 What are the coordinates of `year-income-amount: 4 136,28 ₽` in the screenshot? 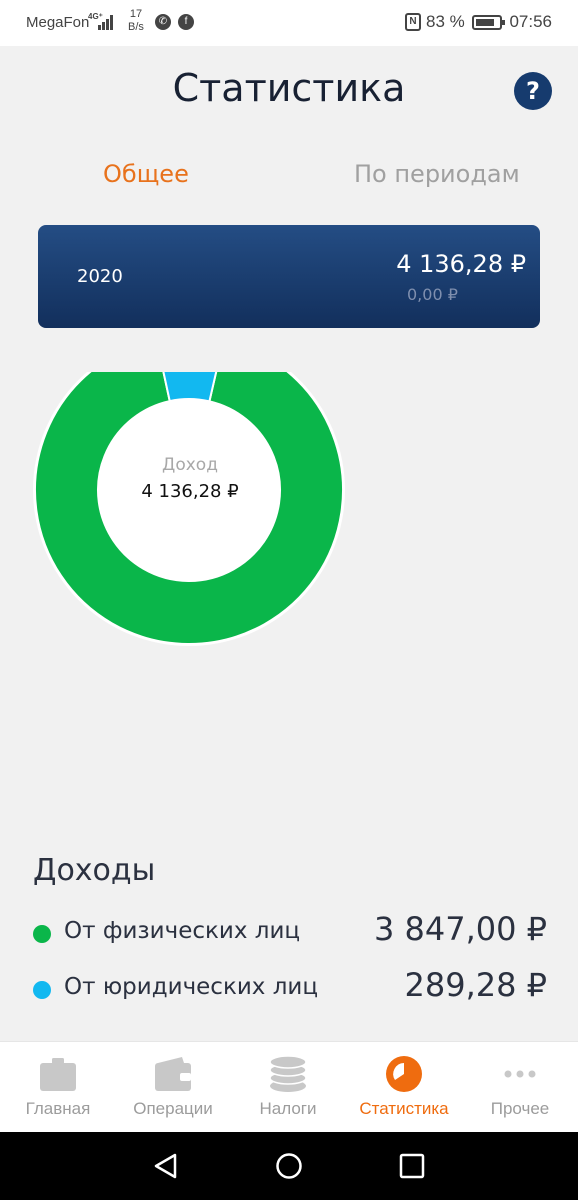 It's located at (461, 264).